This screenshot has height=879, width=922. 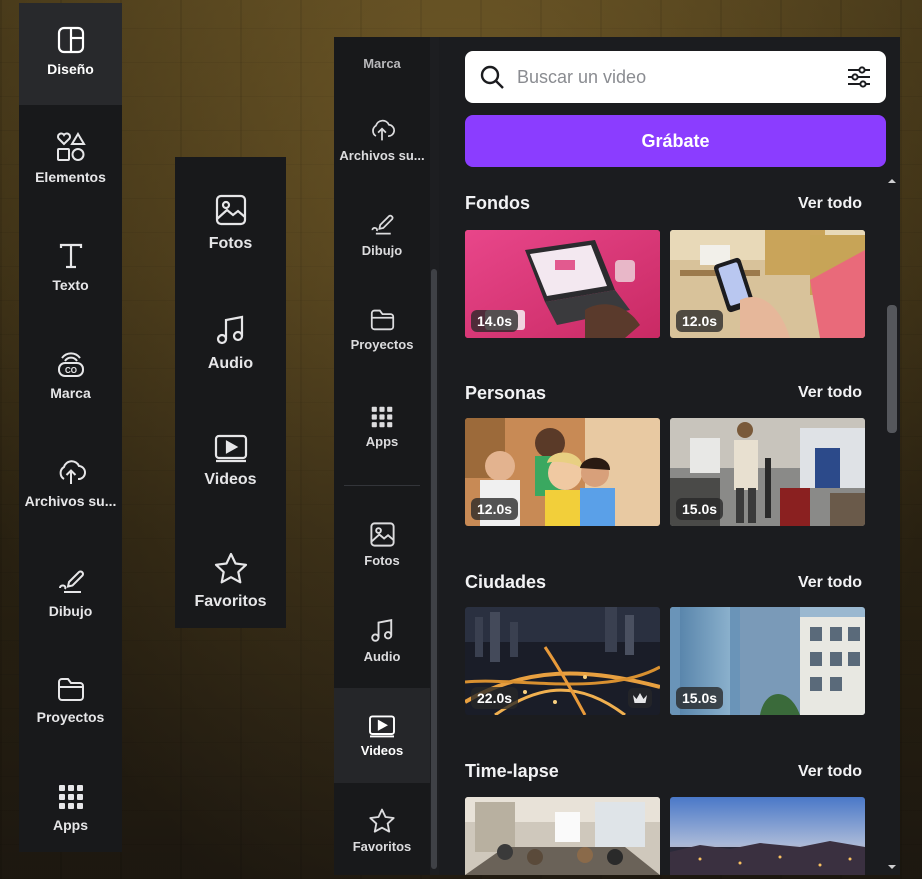 What do you see at coordinates (70, 825) in the screenshot?
I see `sidebar-item-label: Apps` at bounding box center [70, 825].